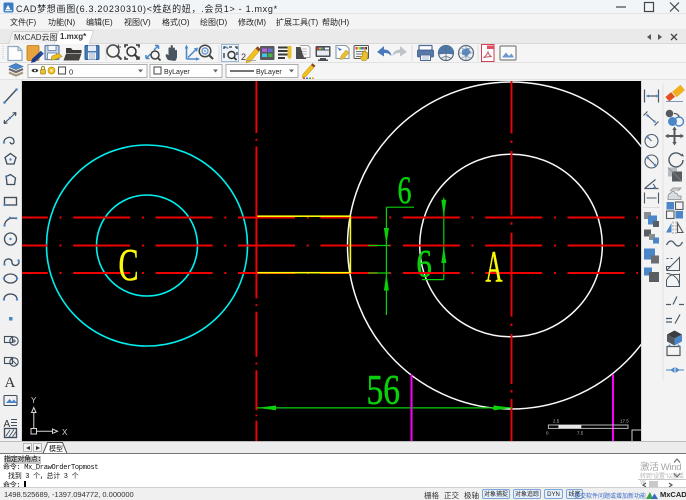 This screenshot has height=500, width=686. What do you see at coordinates (556, 421) in the screenshot?
I see `svg-text: 2.5` at bounding box center [556, 421].